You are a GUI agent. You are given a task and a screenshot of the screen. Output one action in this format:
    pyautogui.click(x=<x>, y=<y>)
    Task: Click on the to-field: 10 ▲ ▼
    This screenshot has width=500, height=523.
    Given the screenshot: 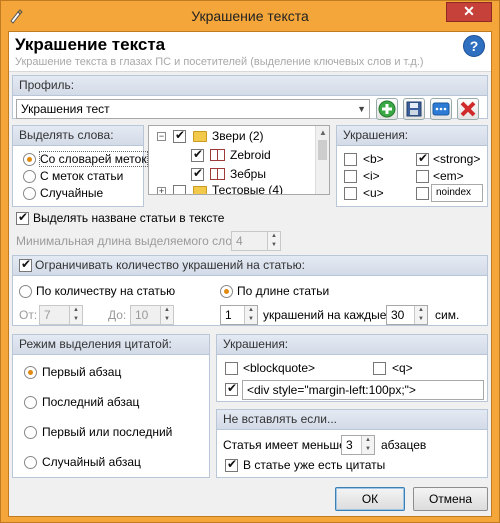 What is the action you would take?
    pyautogui.click(x=152, y=315)
    